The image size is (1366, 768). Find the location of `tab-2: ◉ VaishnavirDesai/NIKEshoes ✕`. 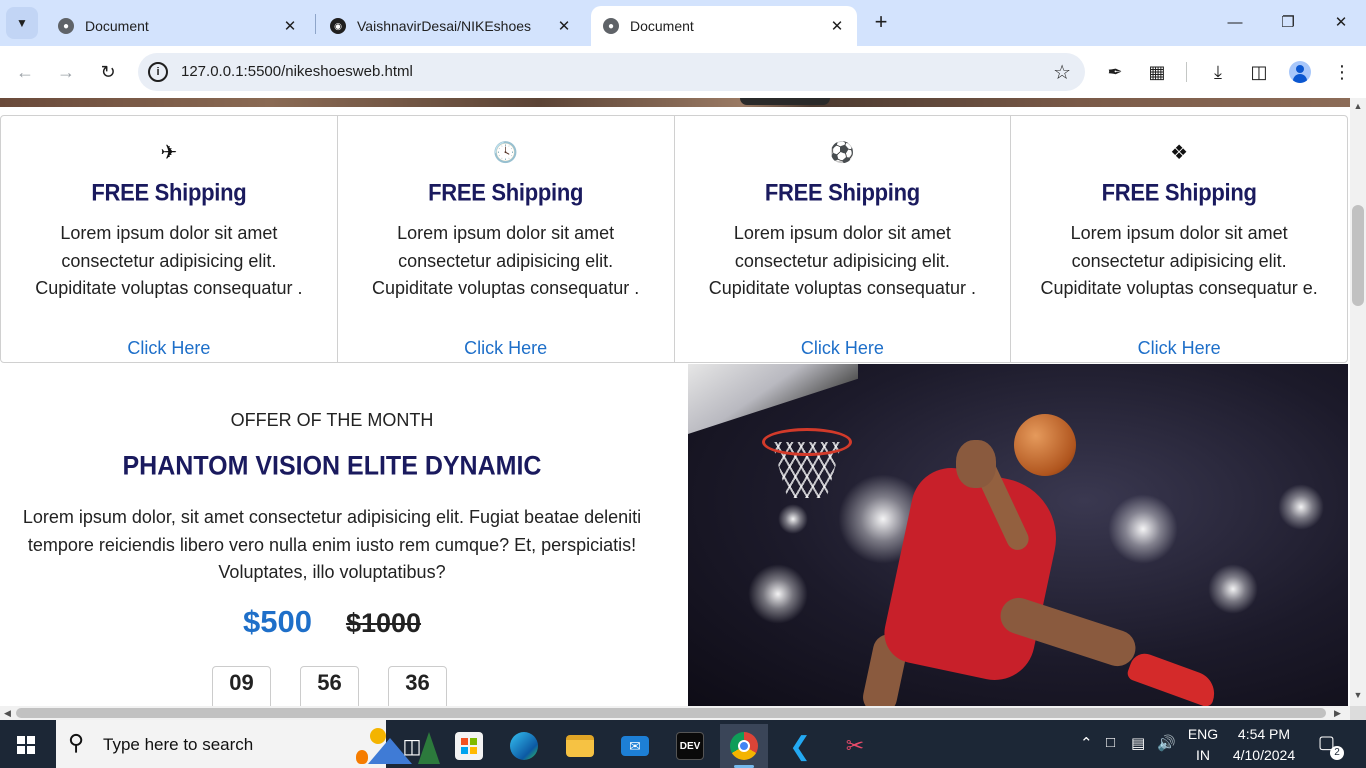

tab-2: ◉ VaishnavirDesai/NIKEshoes ✕ is located at coordinates (451, 26).